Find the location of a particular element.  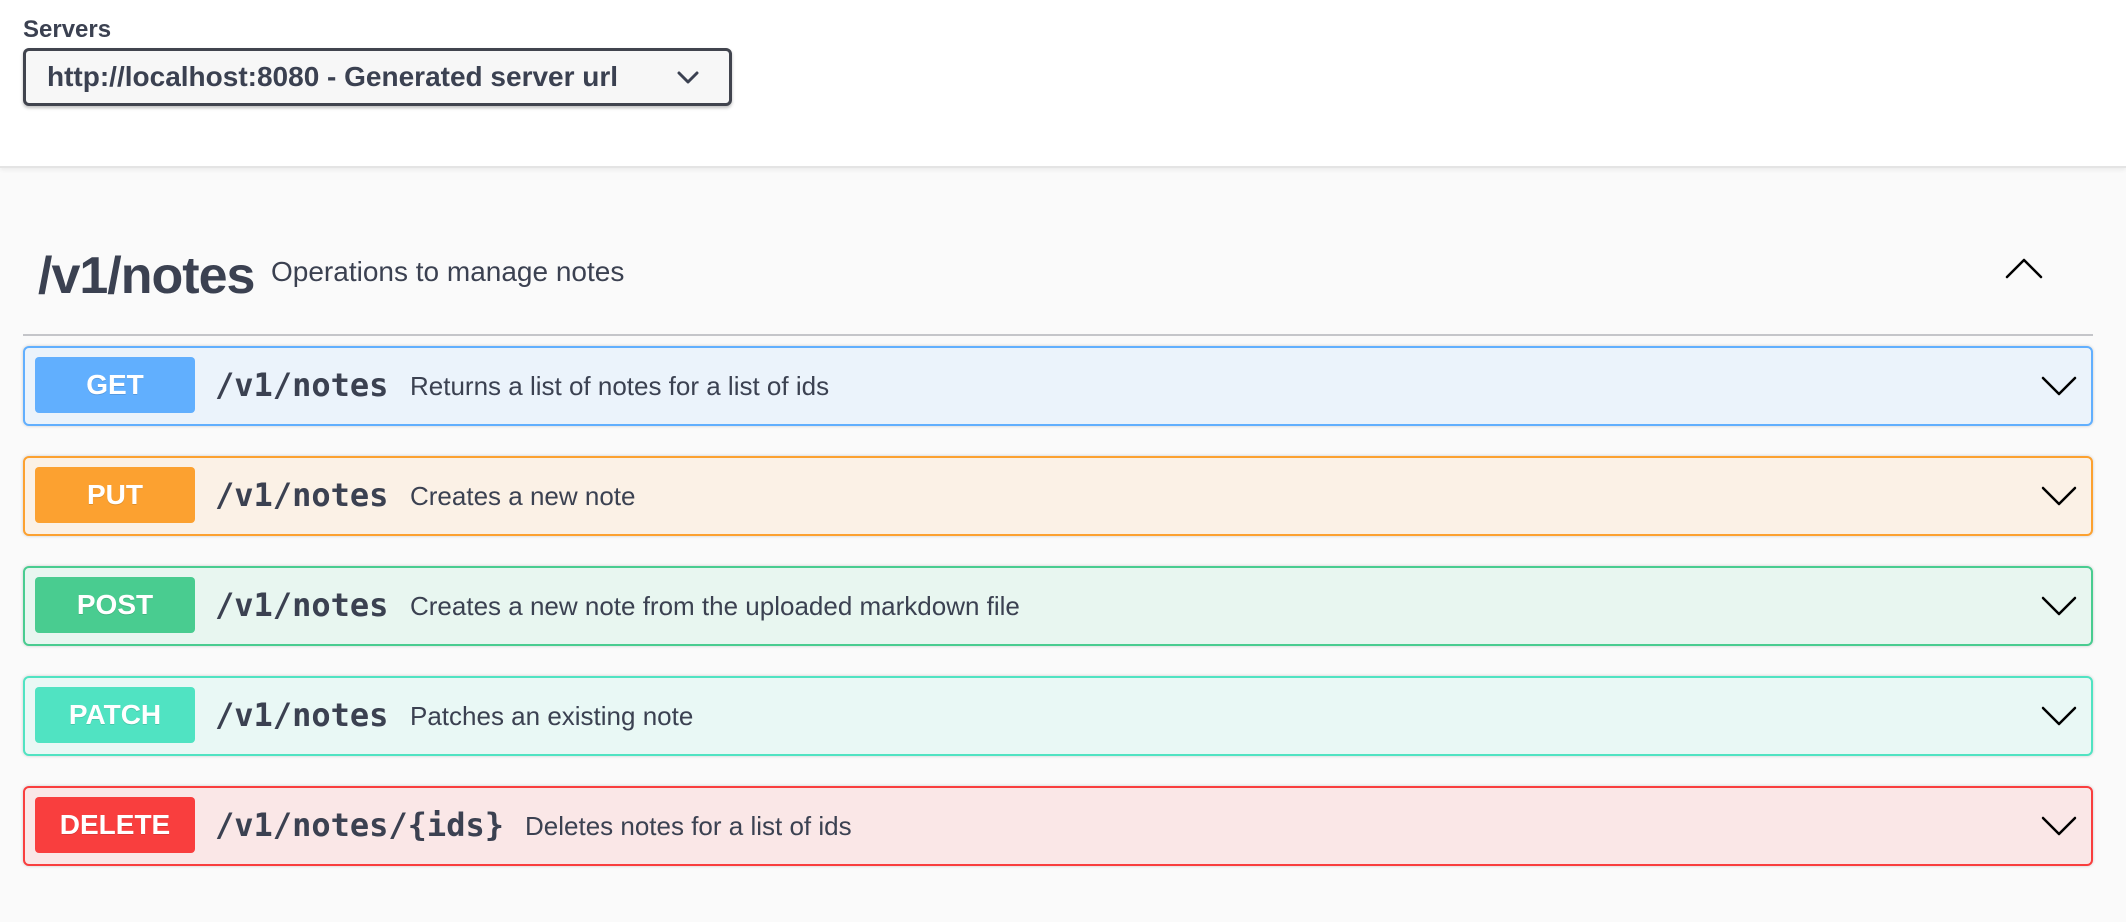

operation-summary: Patches an existing note is located at coordinates (552, 716).